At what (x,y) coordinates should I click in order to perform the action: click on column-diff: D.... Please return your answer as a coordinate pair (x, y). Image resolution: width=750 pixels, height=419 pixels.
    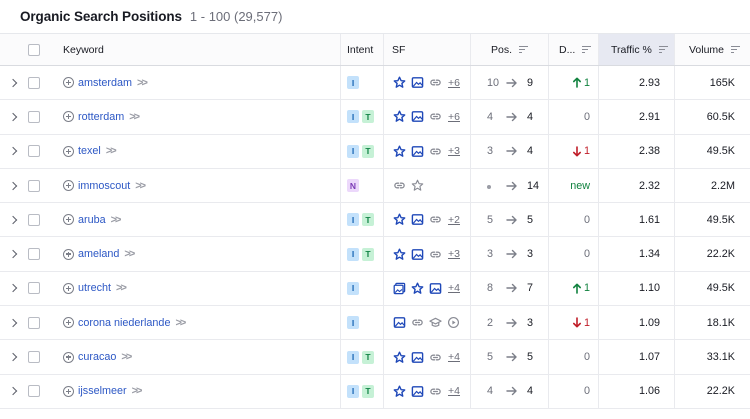
    Looking at the image, I should click on (573, 49).